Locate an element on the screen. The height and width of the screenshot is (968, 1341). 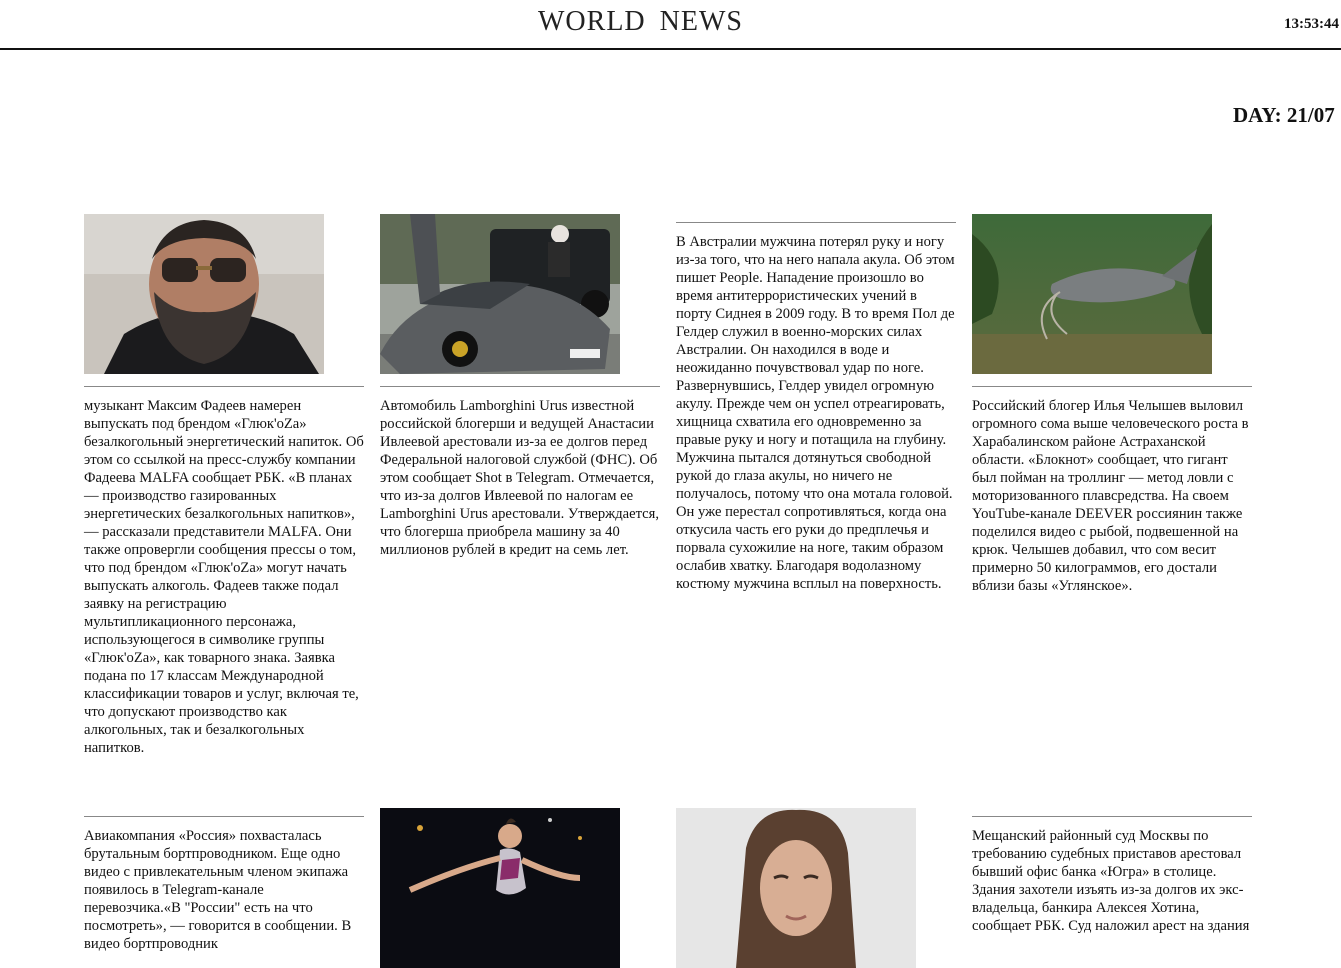
woman-portrait-photo is located at coordinates (796, 888).